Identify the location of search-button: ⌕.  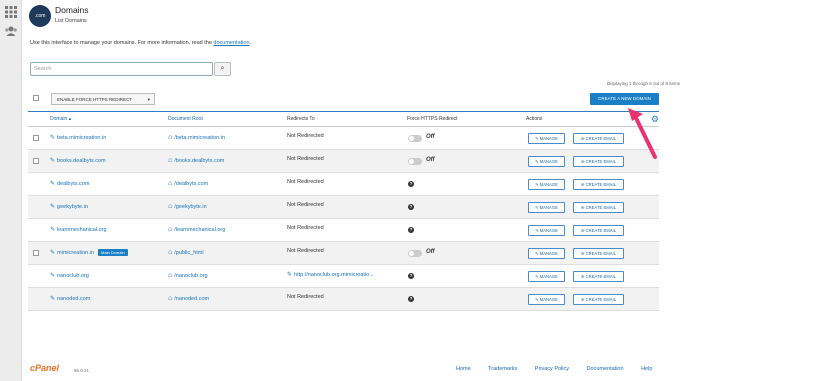
(222, 69).